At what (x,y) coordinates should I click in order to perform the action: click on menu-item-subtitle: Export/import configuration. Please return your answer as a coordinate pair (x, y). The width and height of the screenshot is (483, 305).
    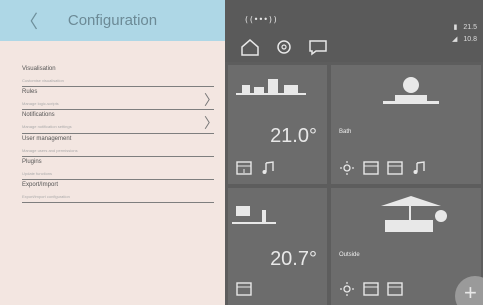
    Looking at the image, I should click on (46, 196).